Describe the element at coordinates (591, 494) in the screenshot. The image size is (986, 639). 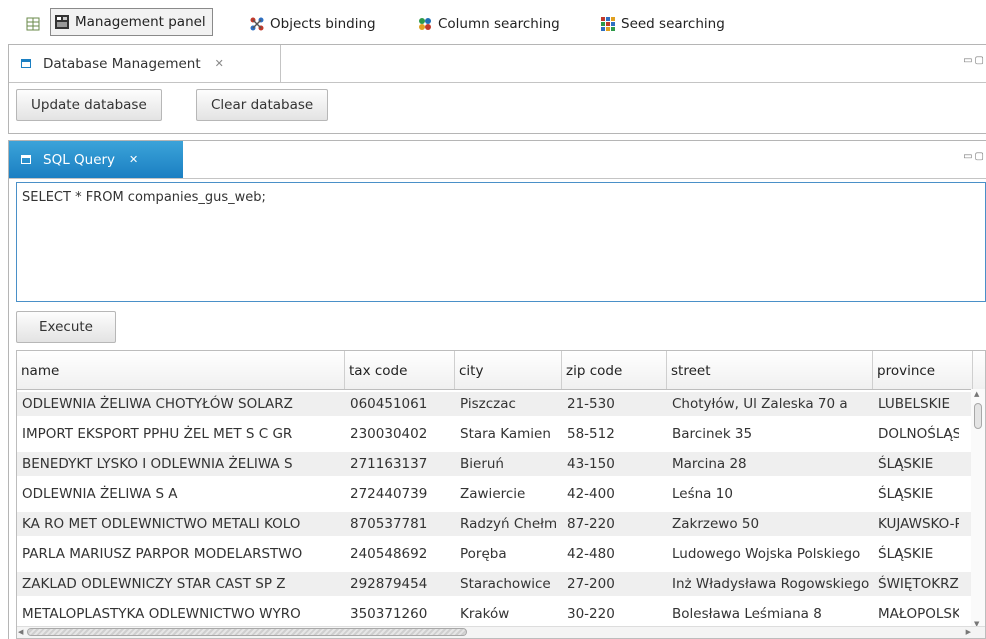
I see `table-cell: 42-400` at that location.